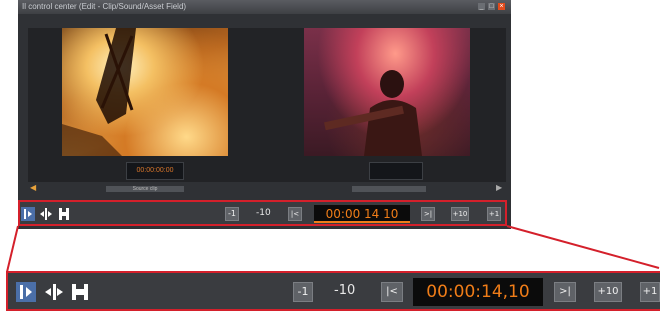 Image resolution: width=660 pixels, height=311 pixels. Describe the element at coordinates (650, 292) in the screenshot. I see `plus-1-frame-button: +1` at that location.